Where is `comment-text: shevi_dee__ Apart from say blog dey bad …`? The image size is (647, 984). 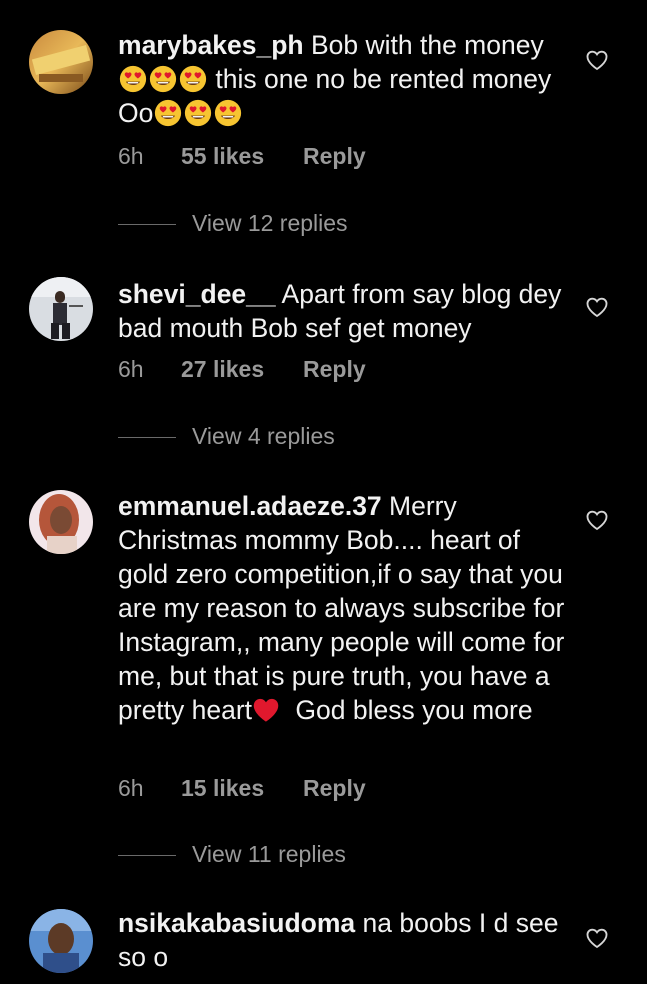 comment-text: shevi_dee__ Apart from say blog dey bad … is located at coordinates (340, 311).